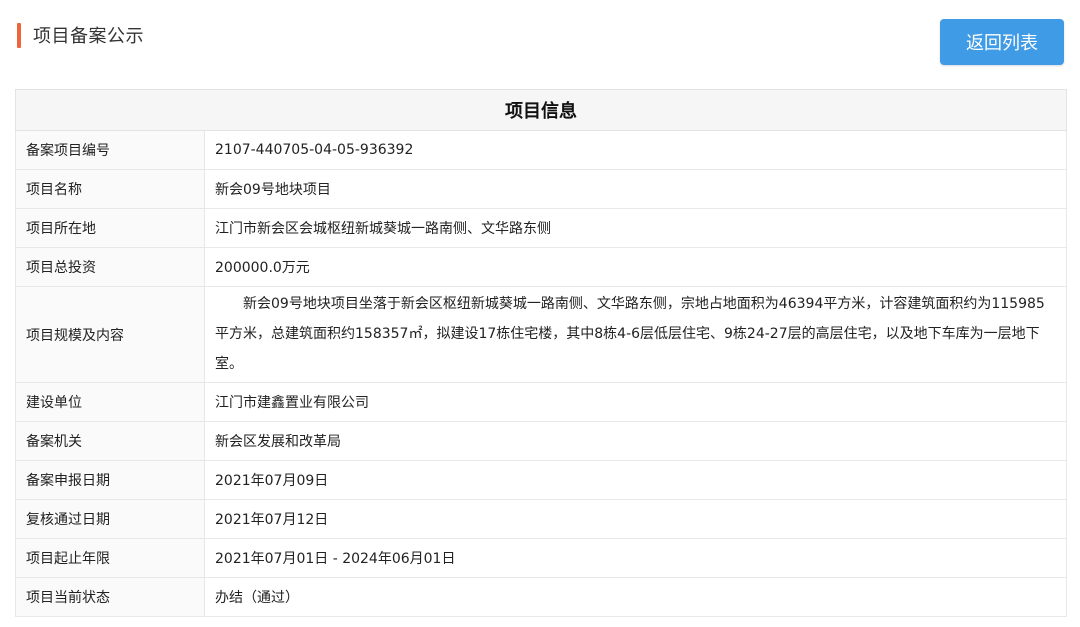 The image size is (1080, 627). What do you see at coordinates (110, 267) in the screenshot?
I see `row-label: 项目总投资` at bounding box center [110, 267].